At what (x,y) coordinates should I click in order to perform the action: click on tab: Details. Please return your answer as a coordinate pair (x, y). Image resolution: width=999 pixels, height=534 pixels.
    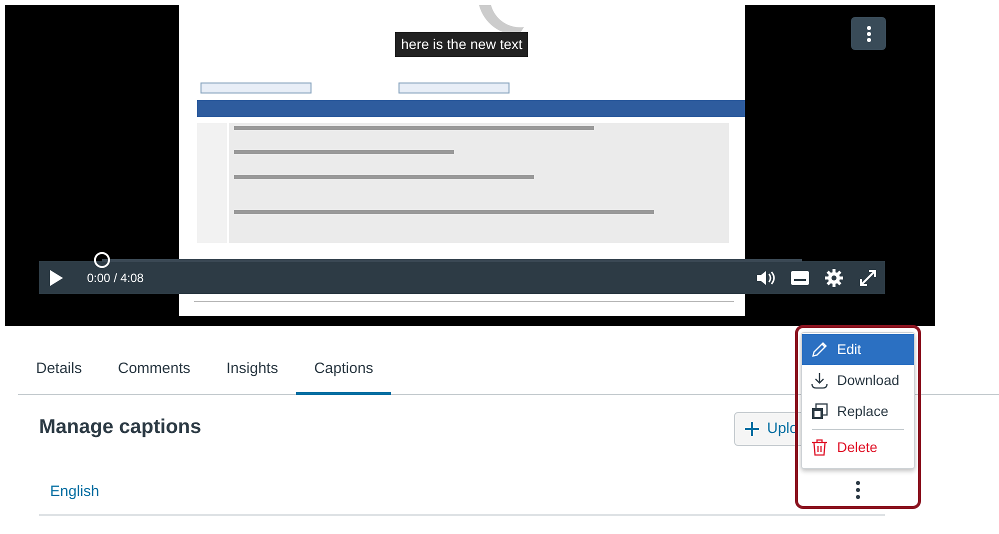
    Looking at the image, I should click on (59, 372).